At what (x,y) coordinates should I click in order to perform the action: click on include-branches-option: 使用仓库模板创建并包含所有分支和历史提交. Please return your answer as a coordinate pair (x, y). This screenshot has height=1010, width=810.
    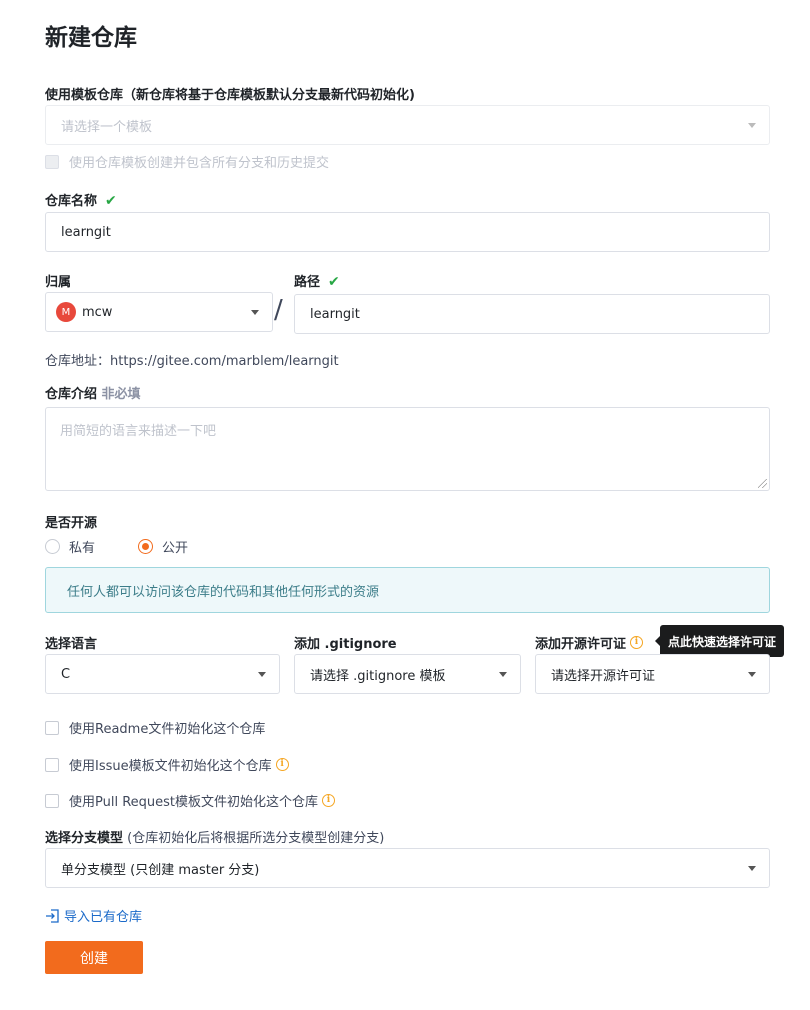
    Looking at the image, I should click on (187, 161).